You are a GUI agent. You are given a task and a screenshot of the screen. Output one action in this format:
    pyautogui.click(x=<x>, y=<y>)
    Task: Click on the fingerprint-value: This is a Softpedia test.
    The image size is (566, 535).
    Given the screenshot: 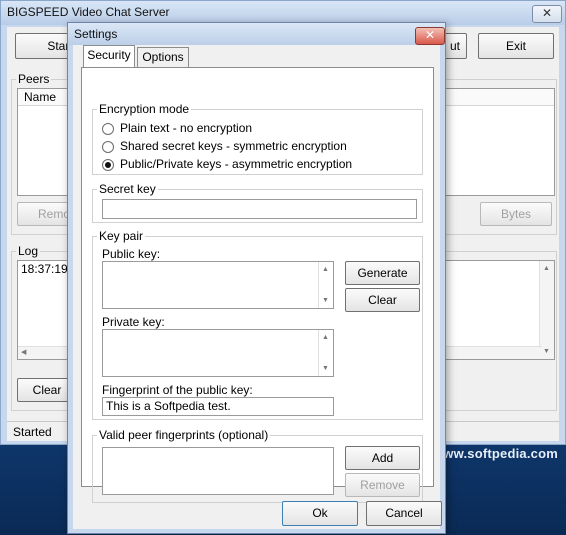 What is the action you would take?
    pyautogui.click(x=168, y=406)
    